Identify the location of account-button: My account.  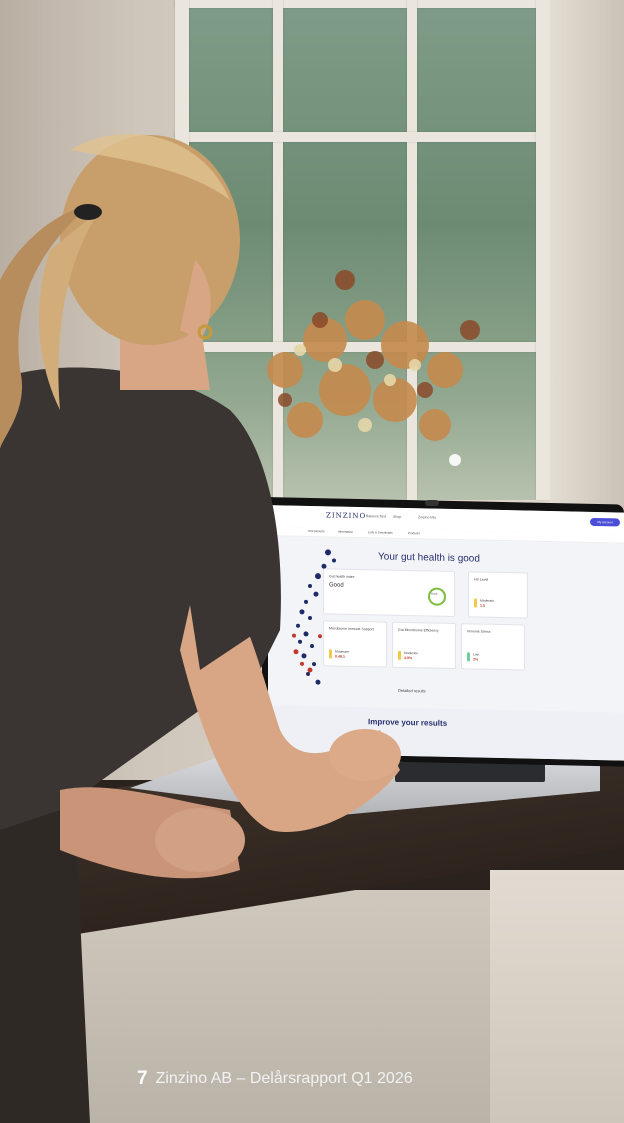
(605, 522).